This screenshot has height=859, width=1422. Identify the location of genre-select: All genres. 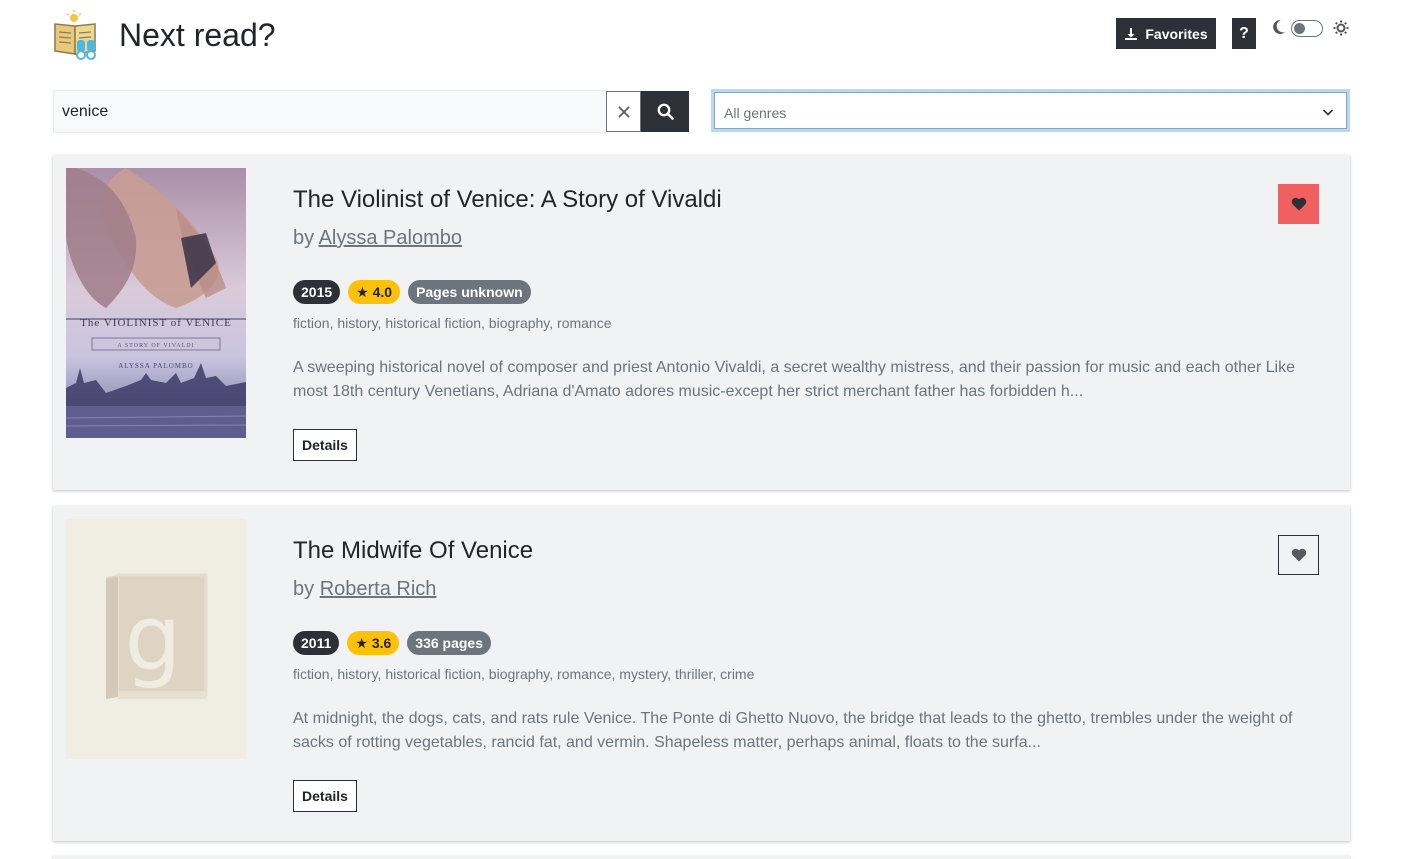
(1030, 110).